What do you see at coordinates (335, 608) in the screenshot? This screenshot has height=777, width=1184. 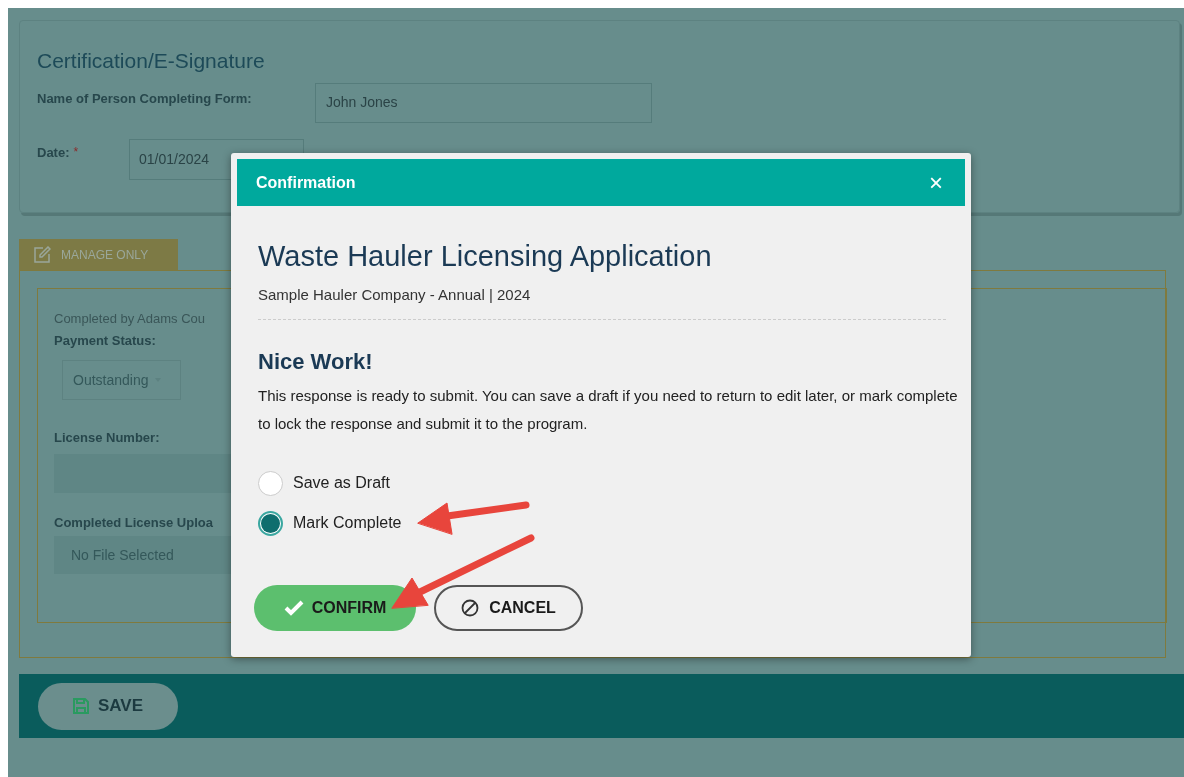 I see `confirm-button: CONFIRM` at bounding box center [335, 608].